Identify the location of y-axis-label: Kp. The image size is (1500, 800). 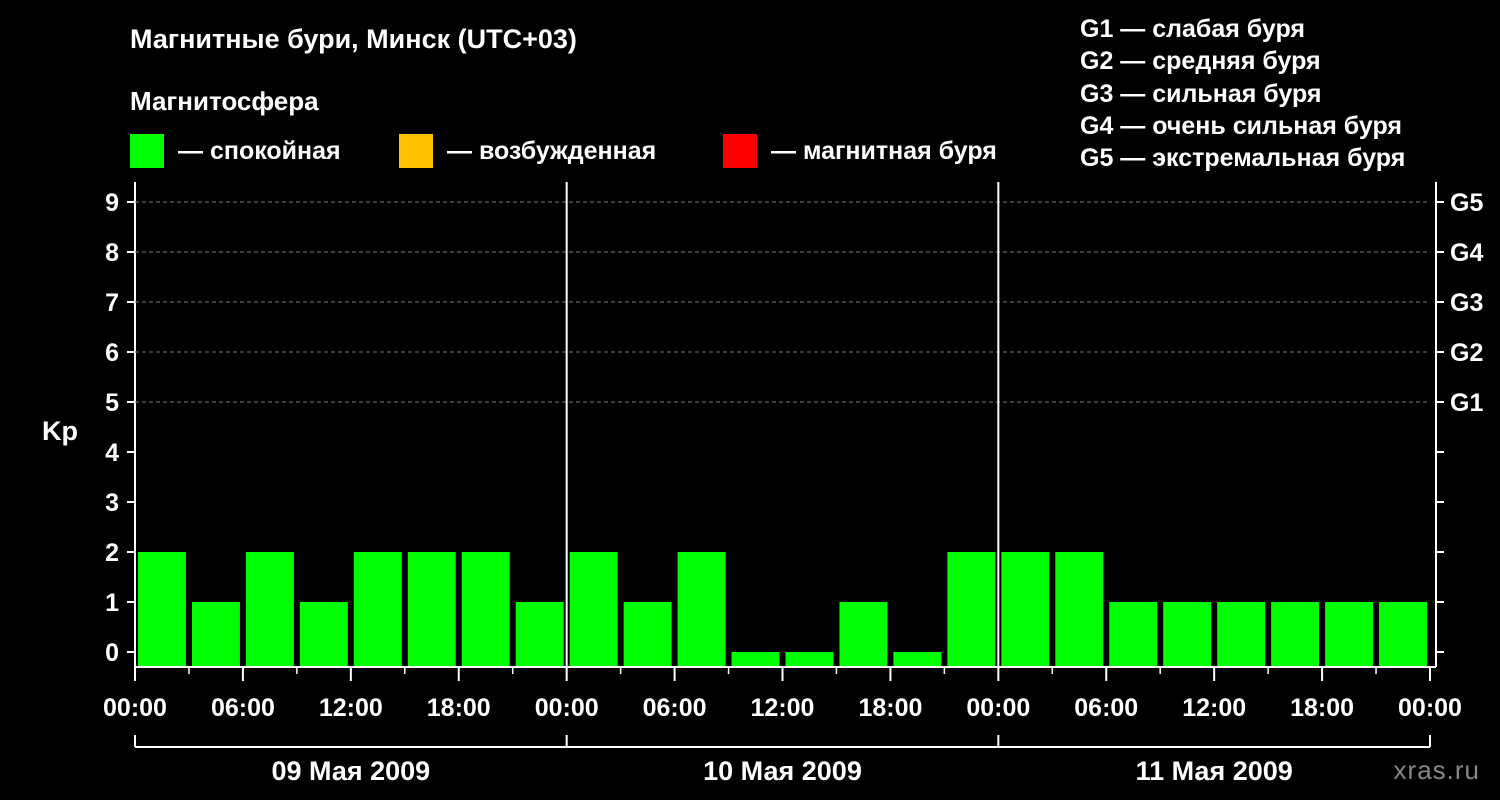
(60, 431).